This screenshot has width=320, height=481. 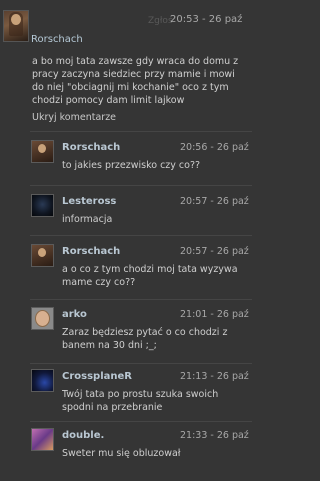 I want to click on reply-text-line: spodni na przebranie, so click(x=112, y=407).